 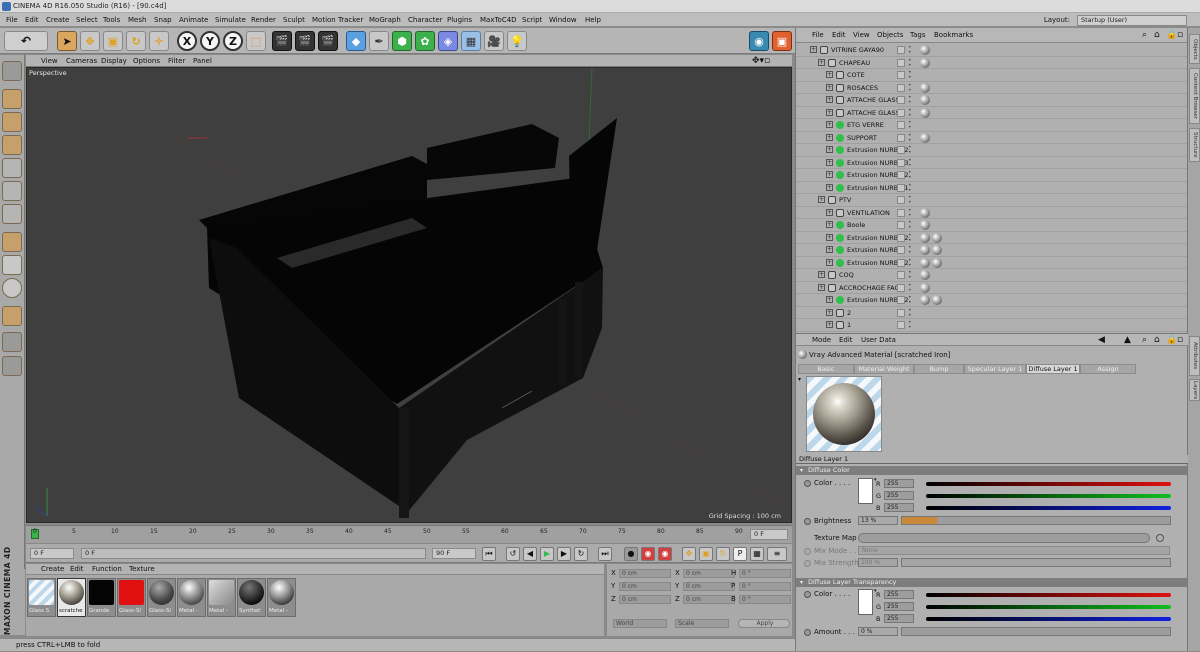 What do you see at coordinates (765, 599) in the screenshot?
I see `rotation-b-field: 0 °` at bounding box center [765, 599].